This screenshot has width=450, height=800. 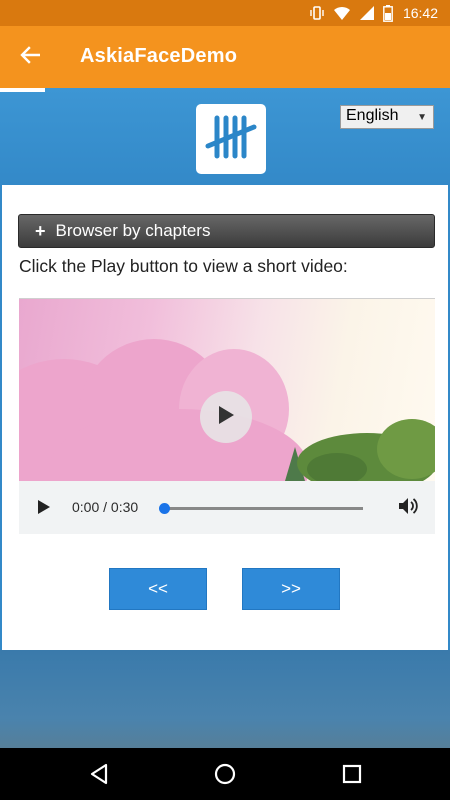 I want to click on app-bar: AskiaFaceDemo, so click(x=225, y=57).